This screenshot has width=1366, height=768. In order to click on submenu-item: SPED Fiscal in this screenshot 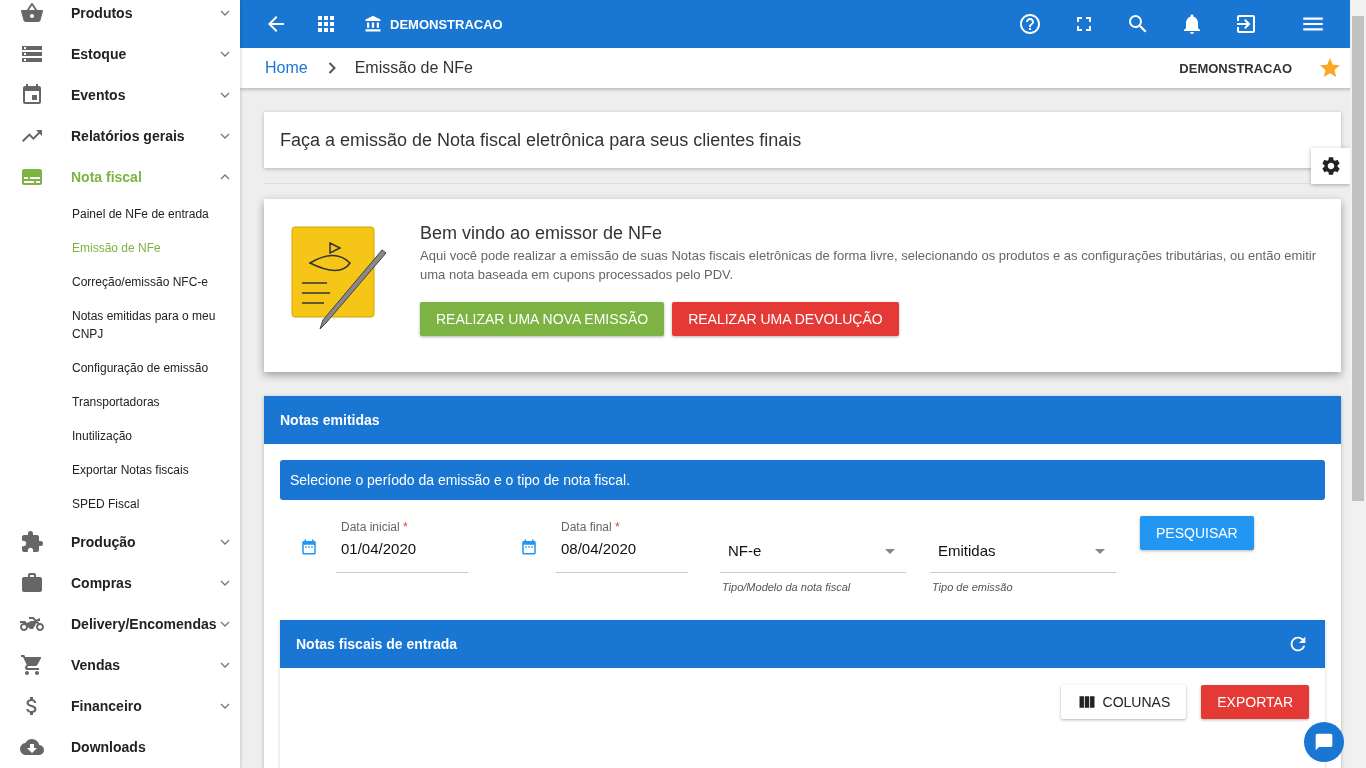, I will do `click(120, 504)`.